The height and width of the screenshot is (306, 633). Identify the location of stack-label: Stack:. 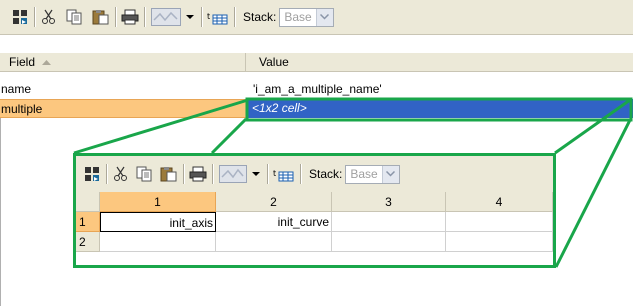
(326, 174).